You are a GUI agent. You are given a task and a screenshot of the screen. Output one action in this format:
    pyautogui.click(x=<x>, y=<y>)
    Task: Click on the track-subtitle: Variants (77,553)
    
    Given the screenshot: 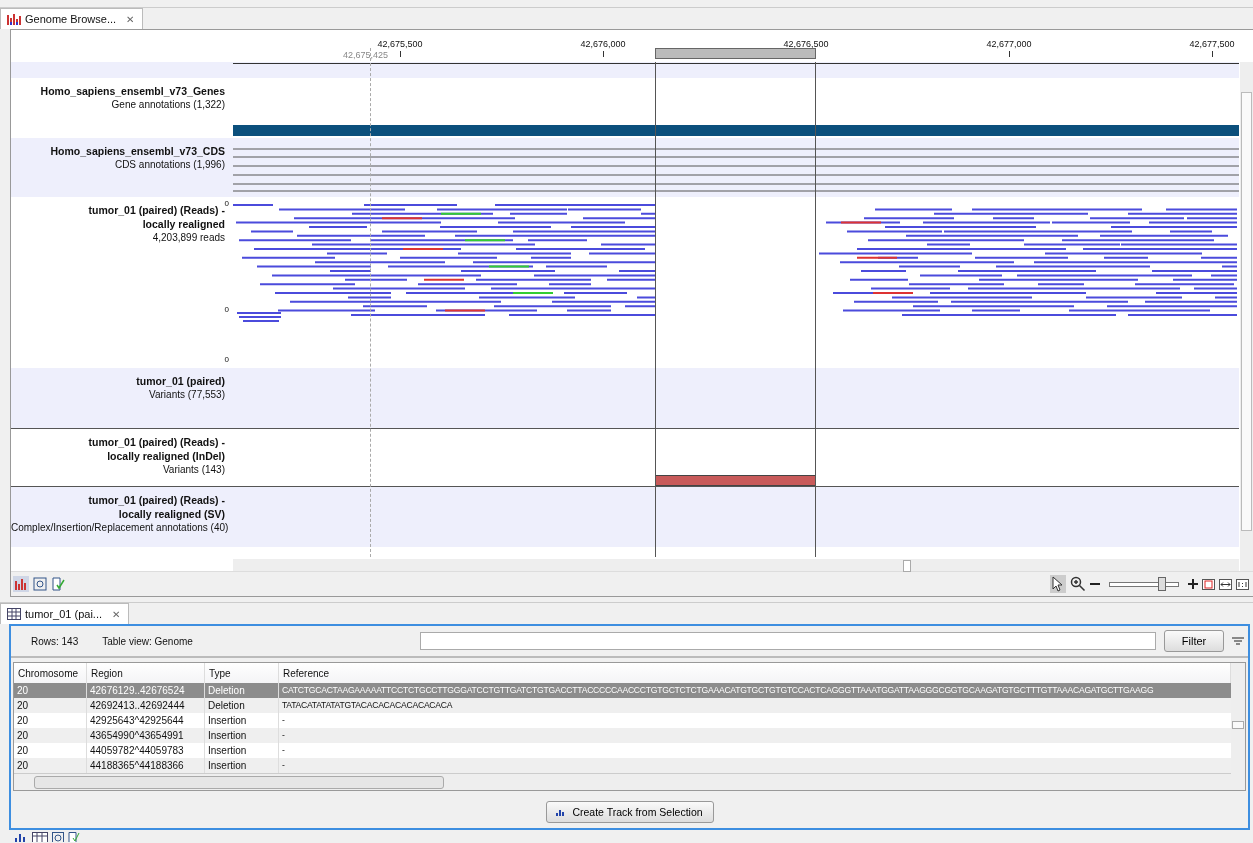 What is the action you would take?
    pyautogui.click(x=186, y=394)
    